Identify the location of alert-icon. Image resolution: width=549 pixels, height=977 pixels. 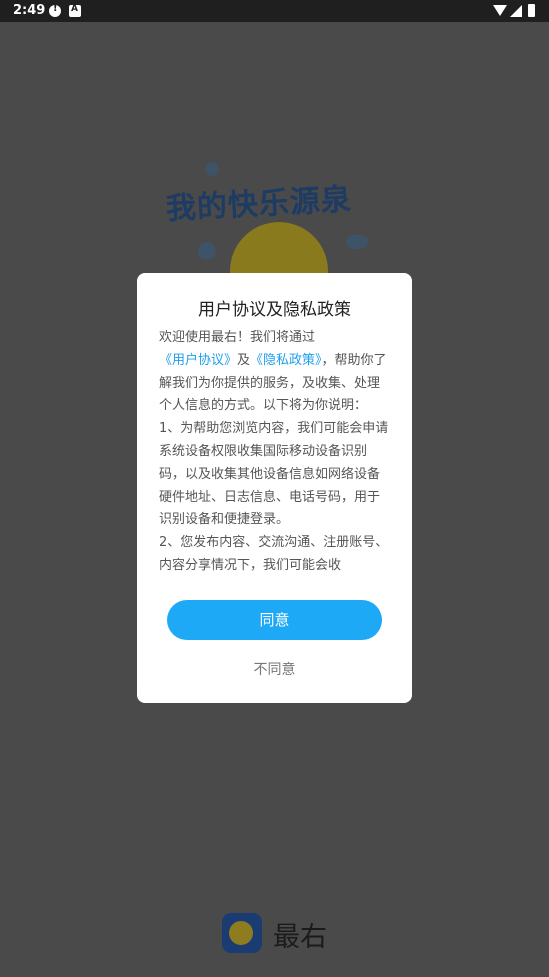
(55, 10).